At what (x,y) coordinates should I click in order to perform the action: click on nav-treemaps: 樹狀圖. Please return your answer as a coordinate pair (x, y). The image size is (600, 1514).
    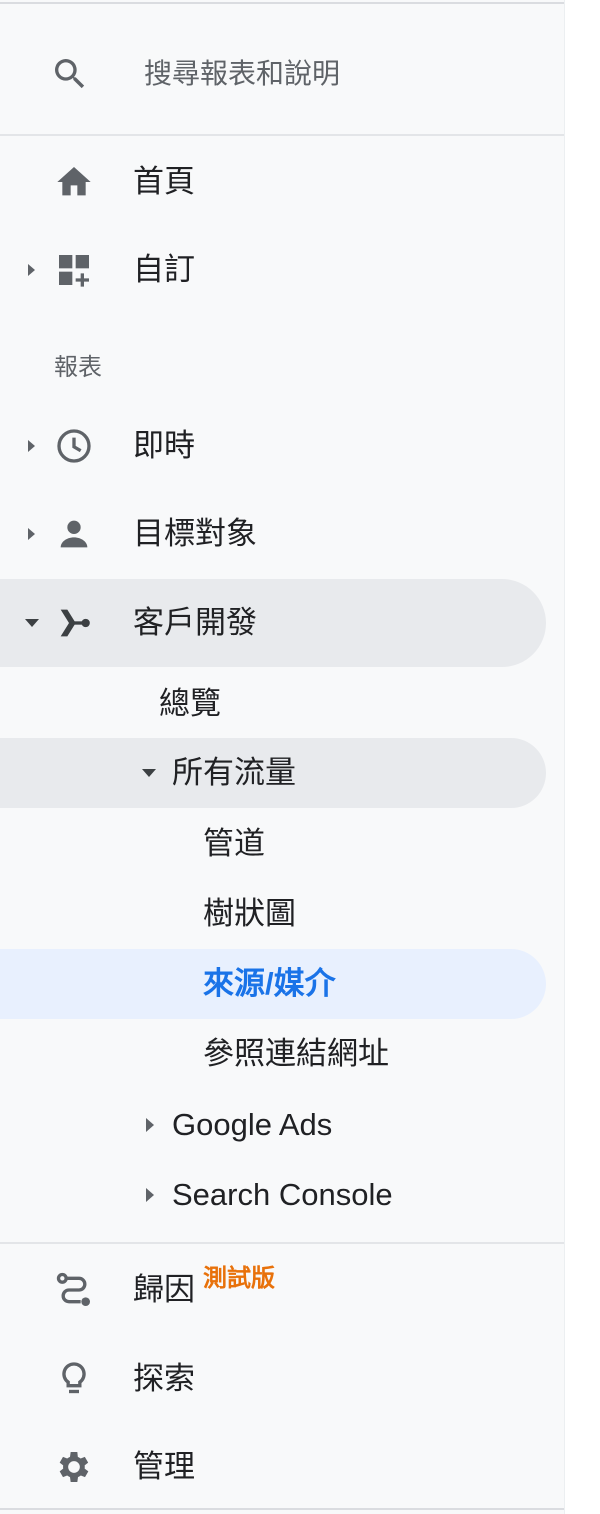
    Looking at the image, I should click on (273, 914).